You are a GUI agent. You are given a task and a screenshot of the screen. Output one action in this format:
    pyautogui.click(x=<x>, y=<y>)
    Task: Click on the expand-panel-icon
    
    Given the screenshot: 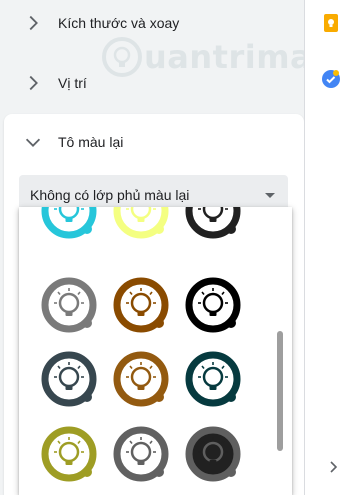 What is the action you would take?
    pyautogui.click(x=333, y=467)
    